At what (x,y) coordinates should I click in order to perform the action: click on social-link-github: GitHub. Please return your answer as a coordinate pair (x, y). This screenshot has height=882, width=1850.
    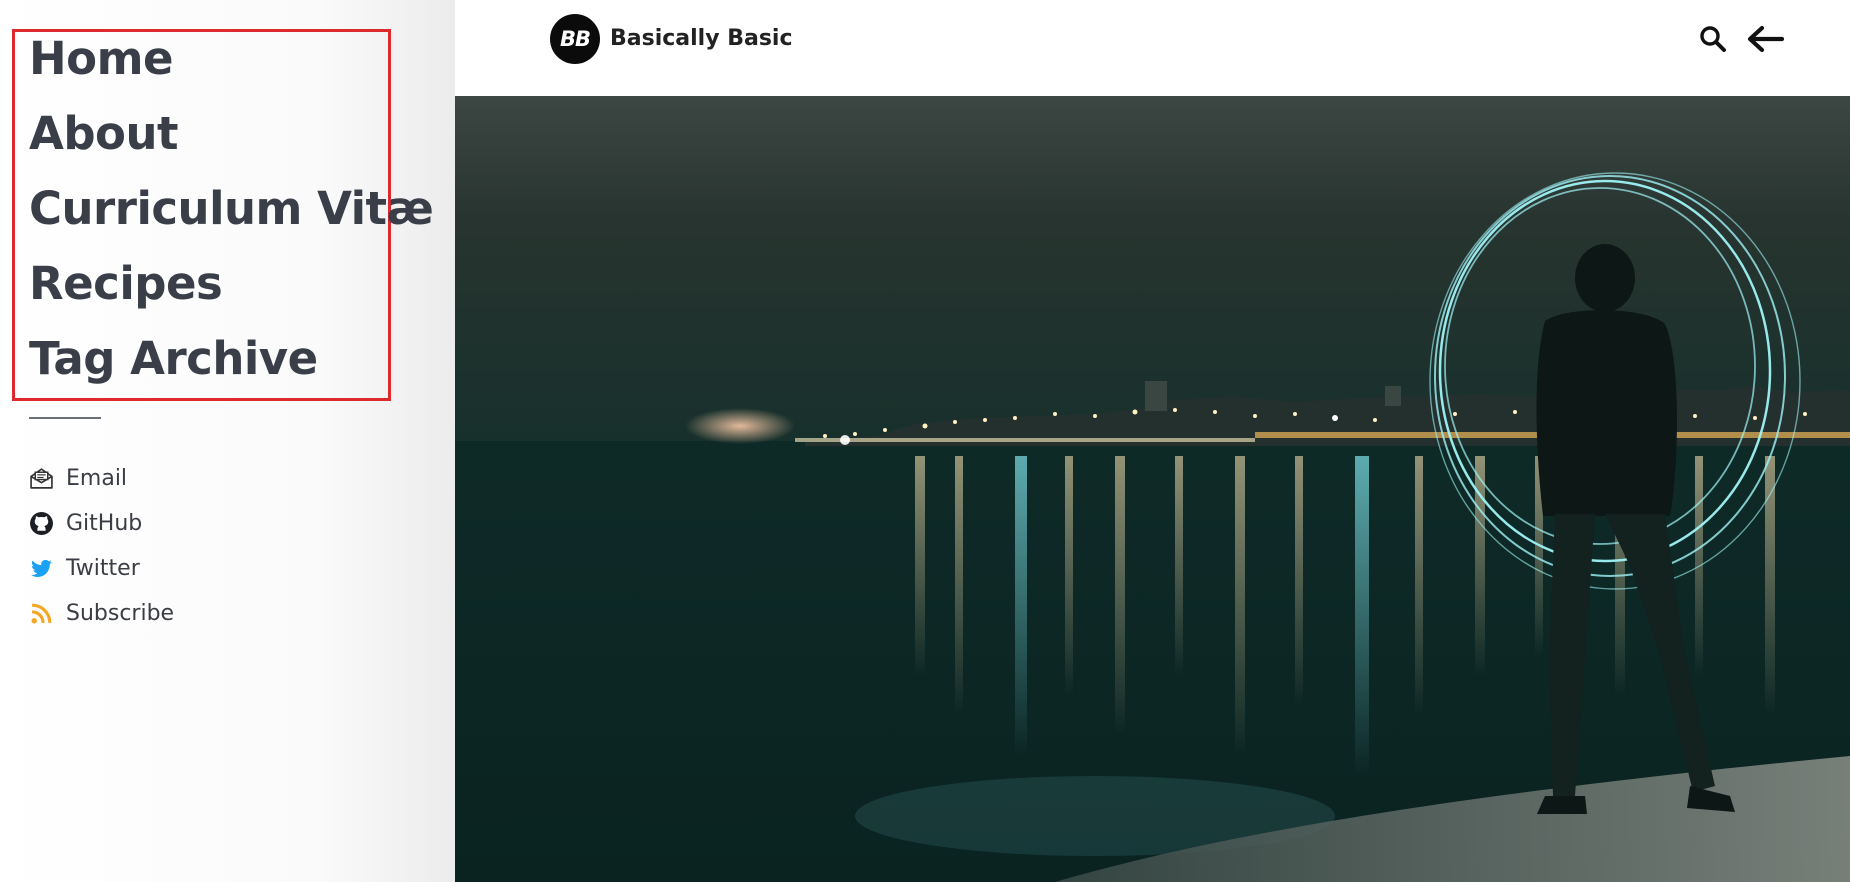
    Looking at the image, I should click on (101, 523).